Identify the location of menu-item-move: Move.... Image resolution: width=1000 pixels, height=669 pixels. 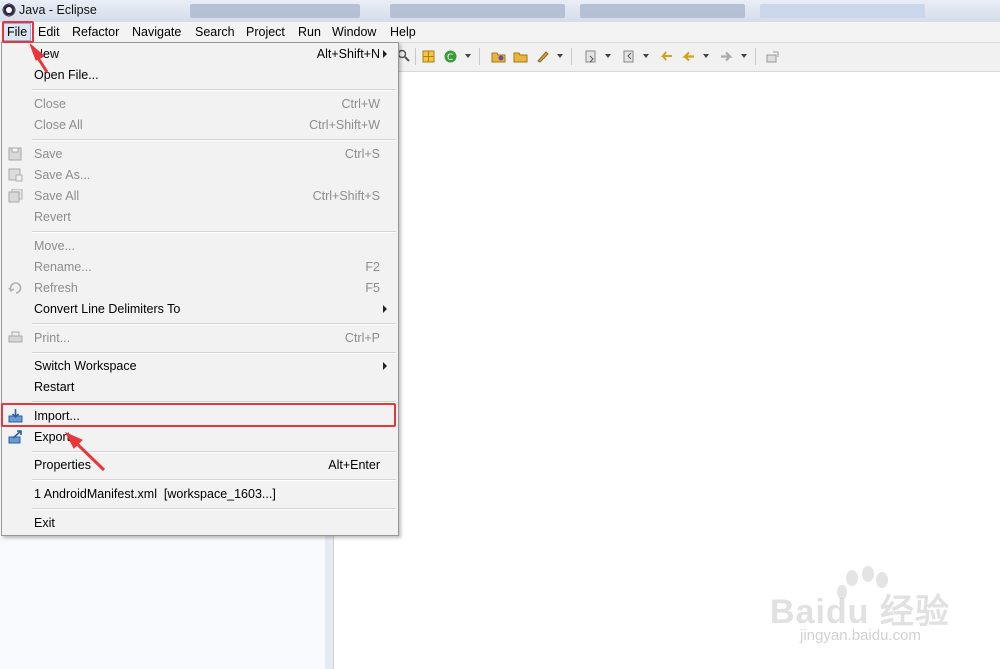
(200, 246).